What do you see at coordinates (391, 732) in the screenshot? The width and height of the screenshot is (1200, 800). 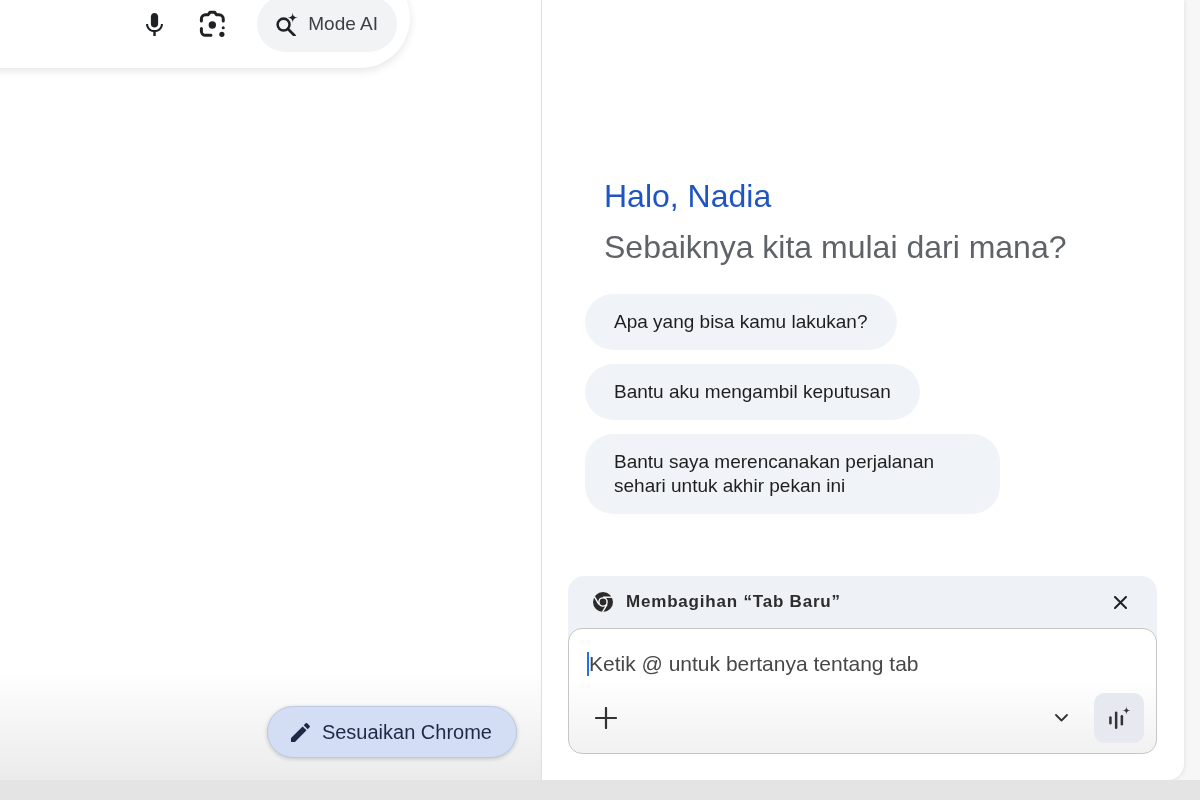 I see `customize-button: Sesuaikan Chrome` at bounding box center [391, 732].